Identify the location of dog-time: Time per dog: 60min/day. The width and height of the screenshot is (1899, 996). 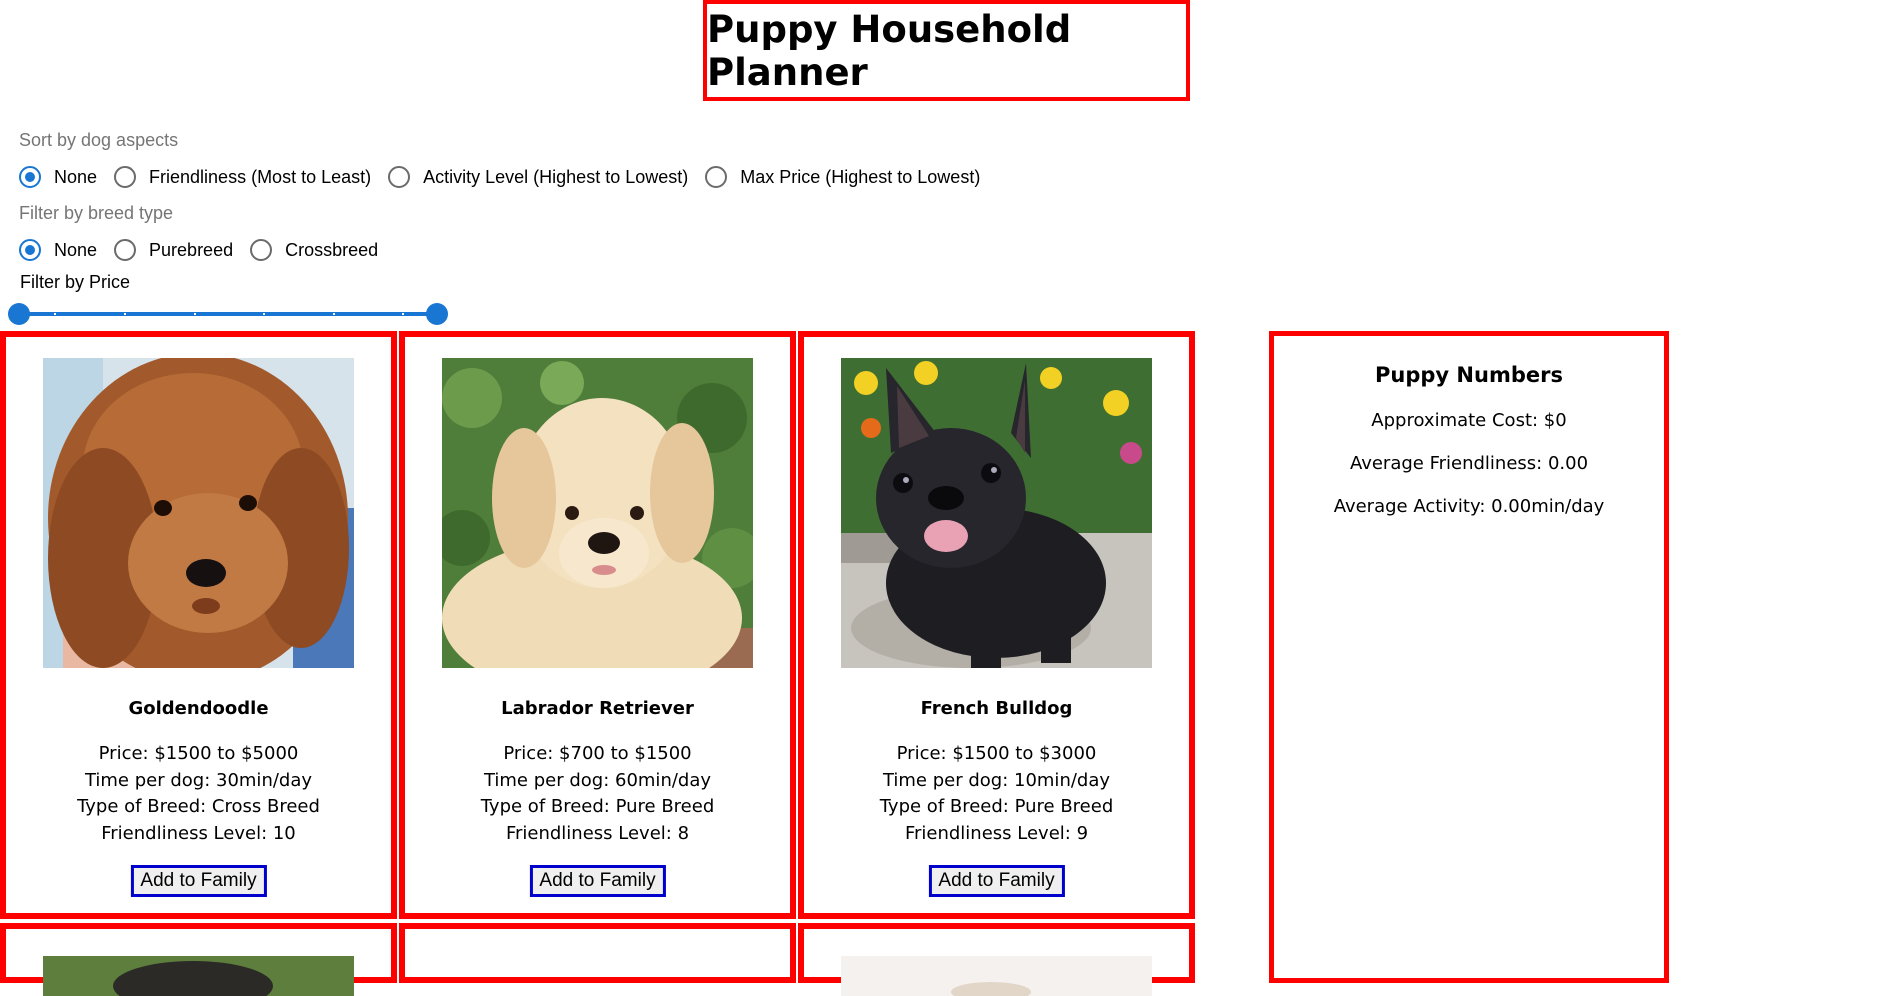
(597, 780).